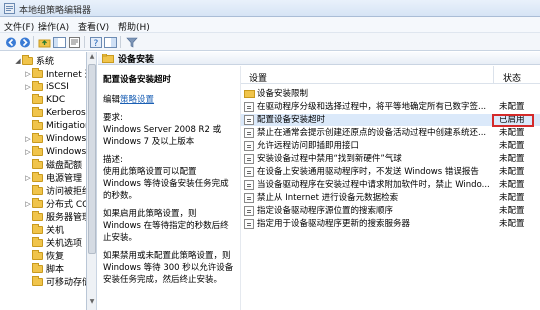 The width and height of the screenshot is (540, 310). I want to click on list-item: 指定用于设备驱动程序更新的搜索服务器 未配置, so click(390, 224).